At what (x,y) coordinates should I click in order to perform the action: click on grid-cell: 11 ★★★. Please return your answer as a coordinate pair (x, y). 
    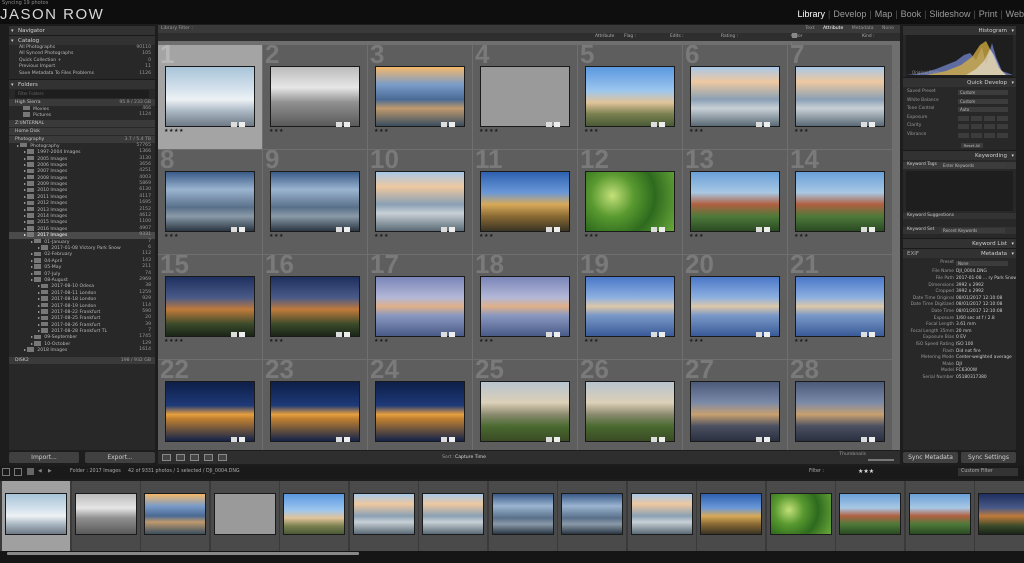
    Looking at the image, I should click on (525, 202).